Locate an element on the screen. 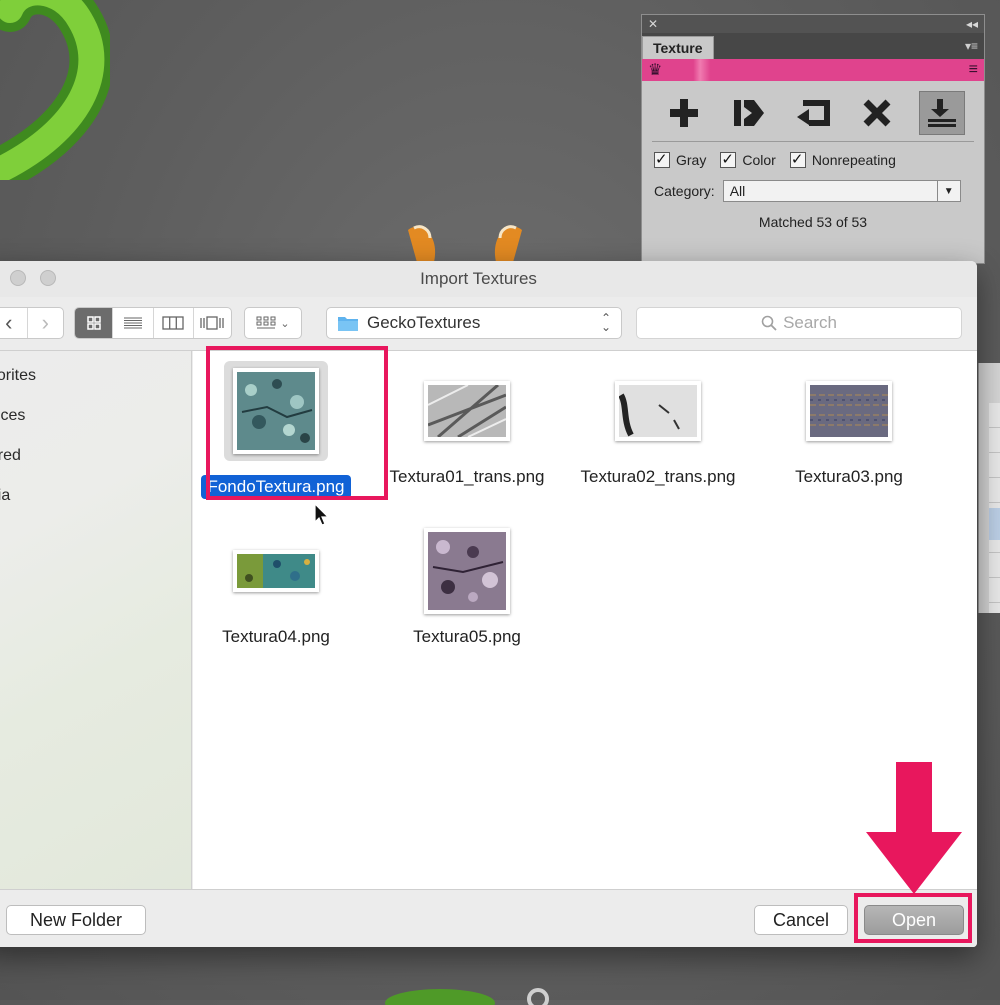 This screenshot has width=1000, height=1005. stack-icon is located at coordinates (941, 113).